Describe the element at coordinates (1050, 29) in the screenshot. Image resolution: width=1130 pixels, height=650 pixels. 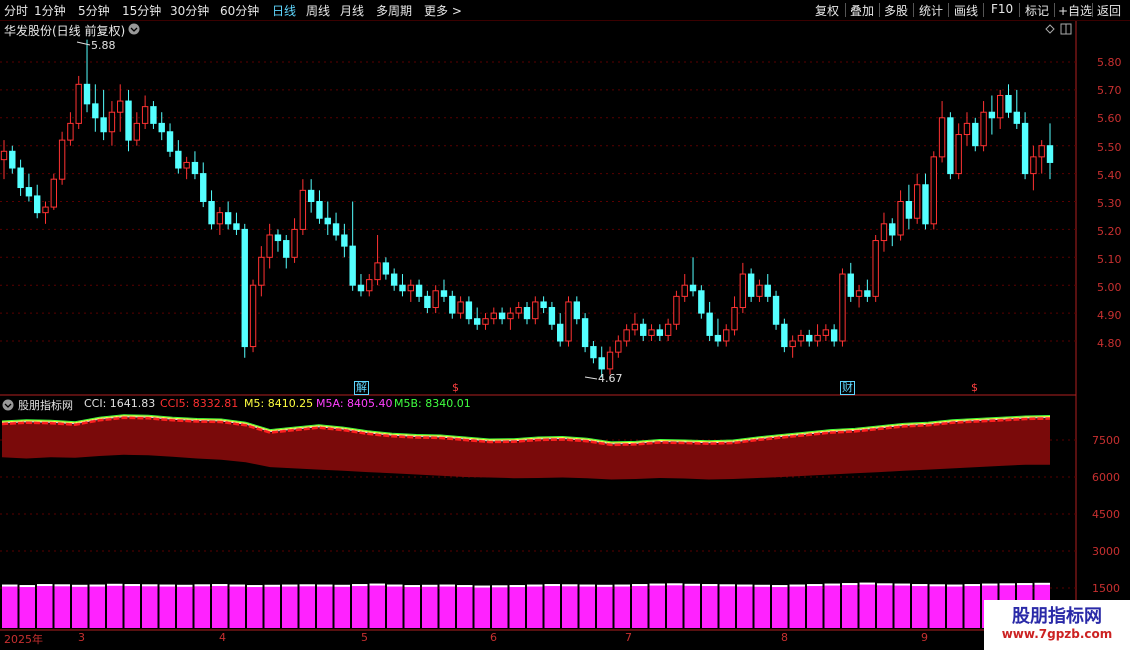
I see `diamond-icon` at that location.